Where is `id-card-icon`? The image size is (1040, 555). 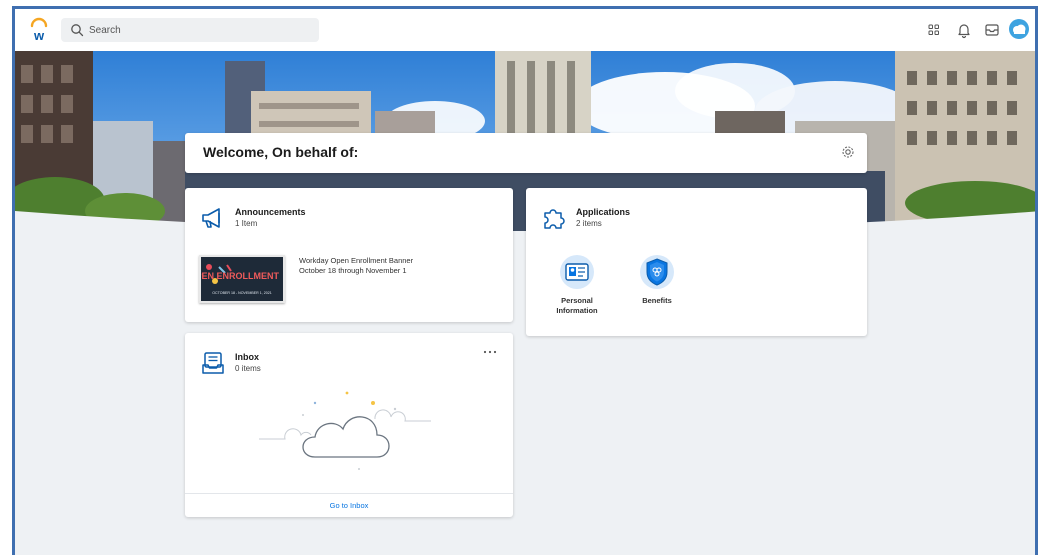 id-card-icon is located at coordinates (577, 272).